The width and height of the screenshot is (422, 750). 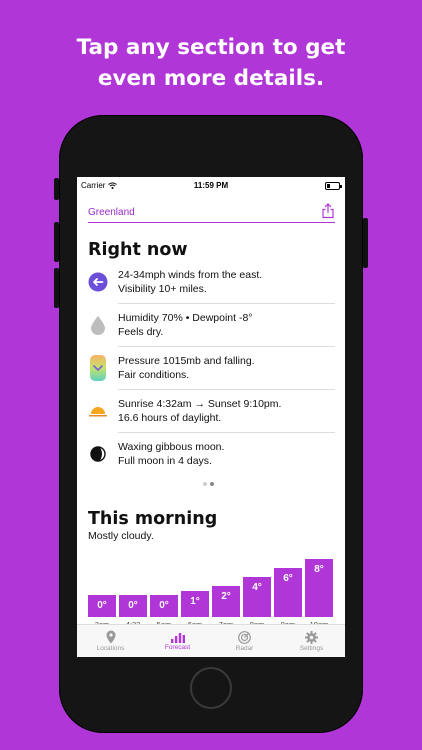 What do you see at coordinates (311, 648) in the screenshot?
I see `tab-label-settings: Settings` at bounding box center [311, 648].